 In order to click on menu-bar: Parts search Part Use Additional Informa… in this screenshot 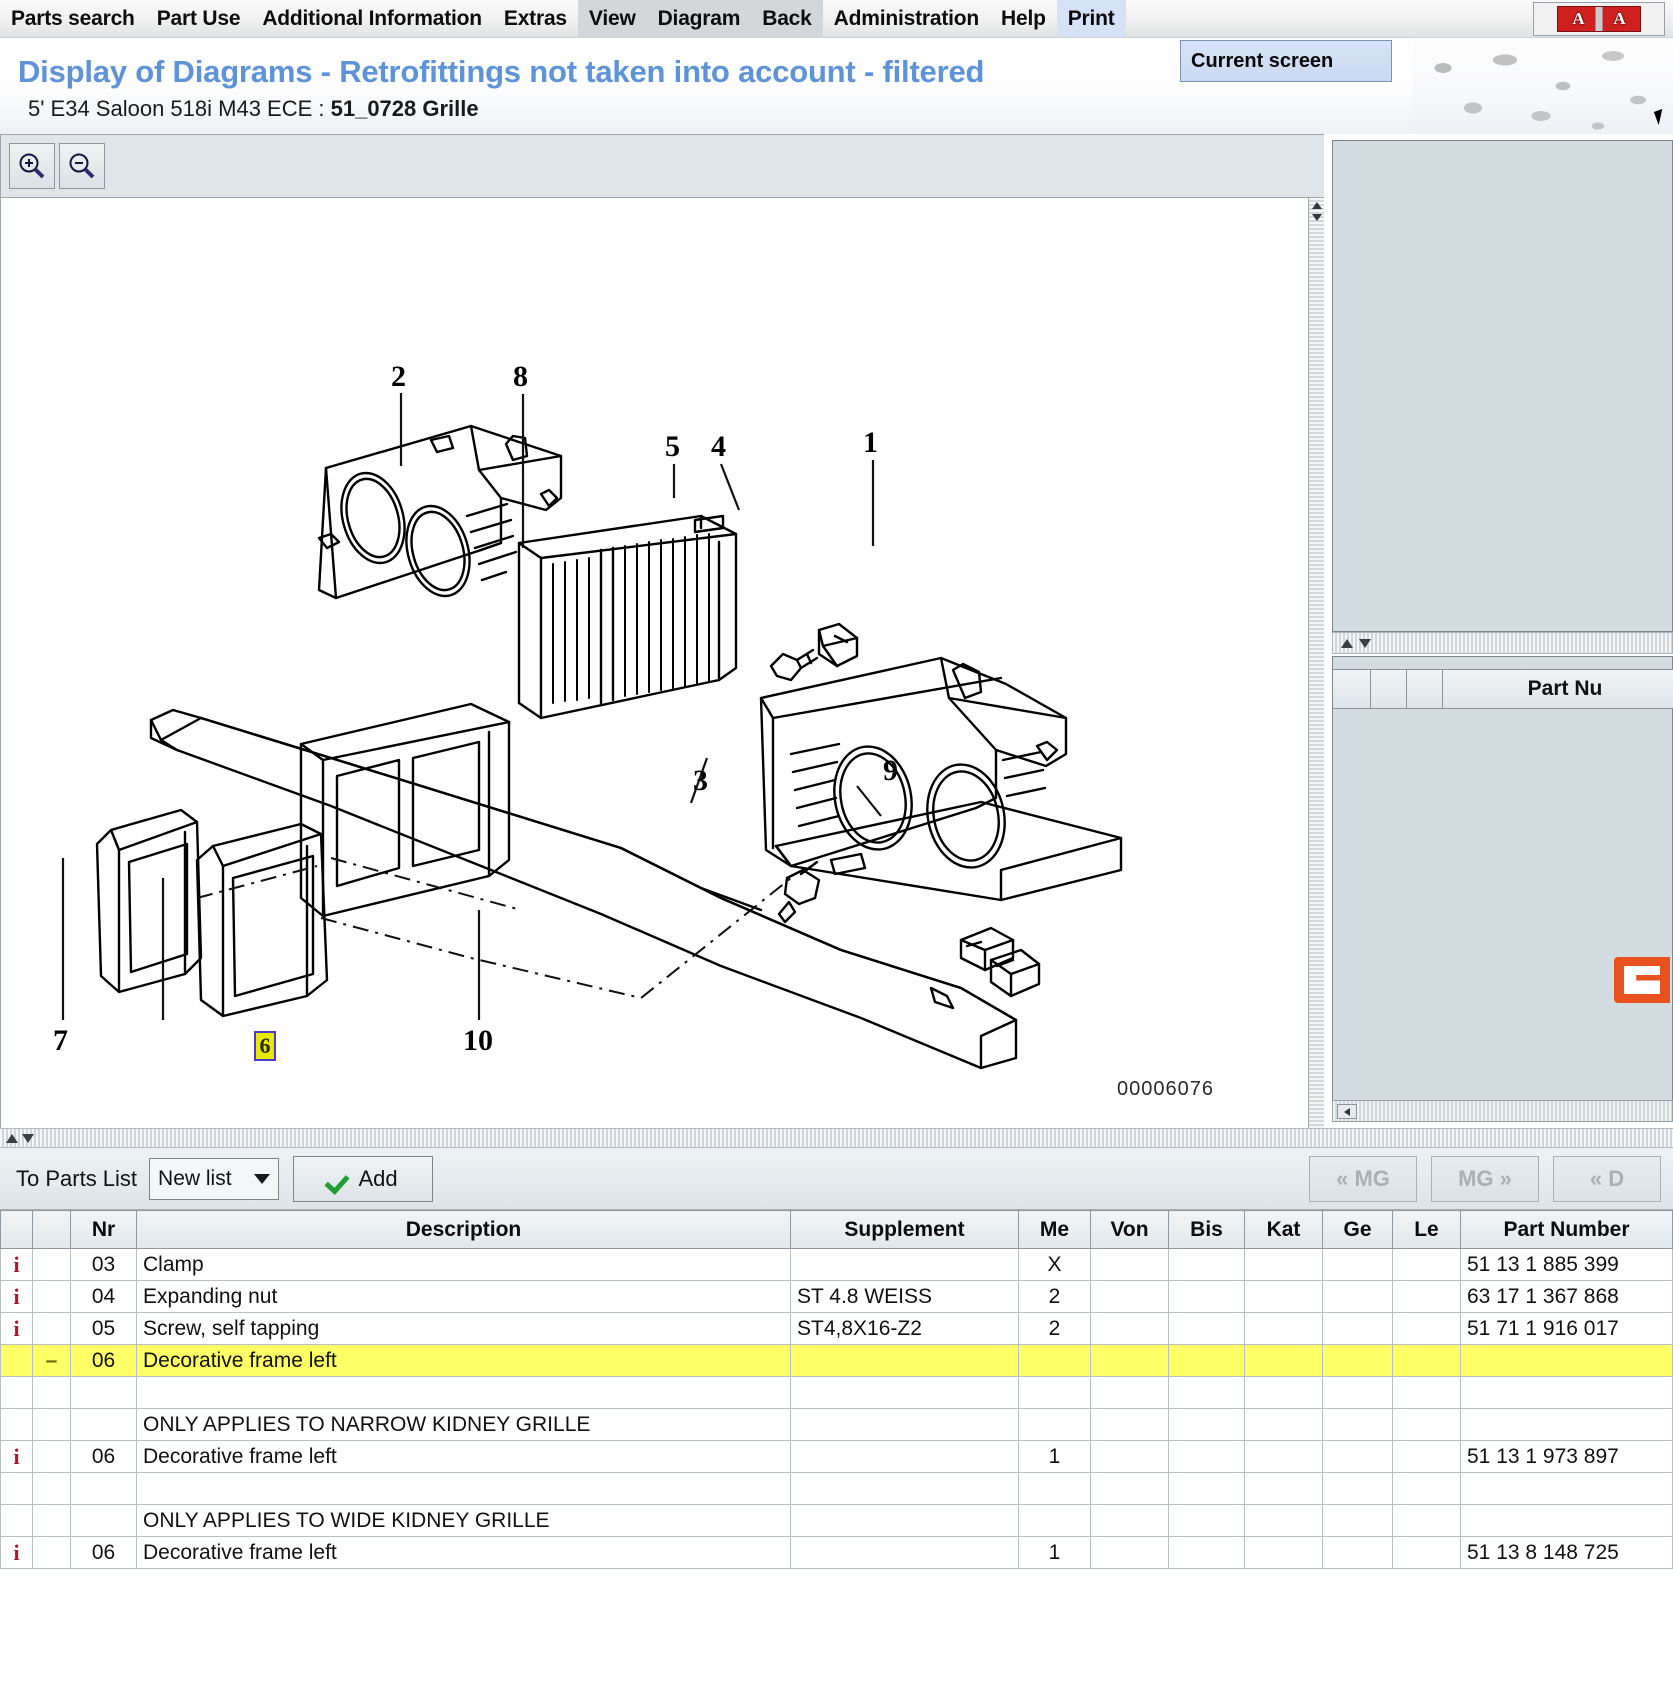, I will do `click(836, 19)`.